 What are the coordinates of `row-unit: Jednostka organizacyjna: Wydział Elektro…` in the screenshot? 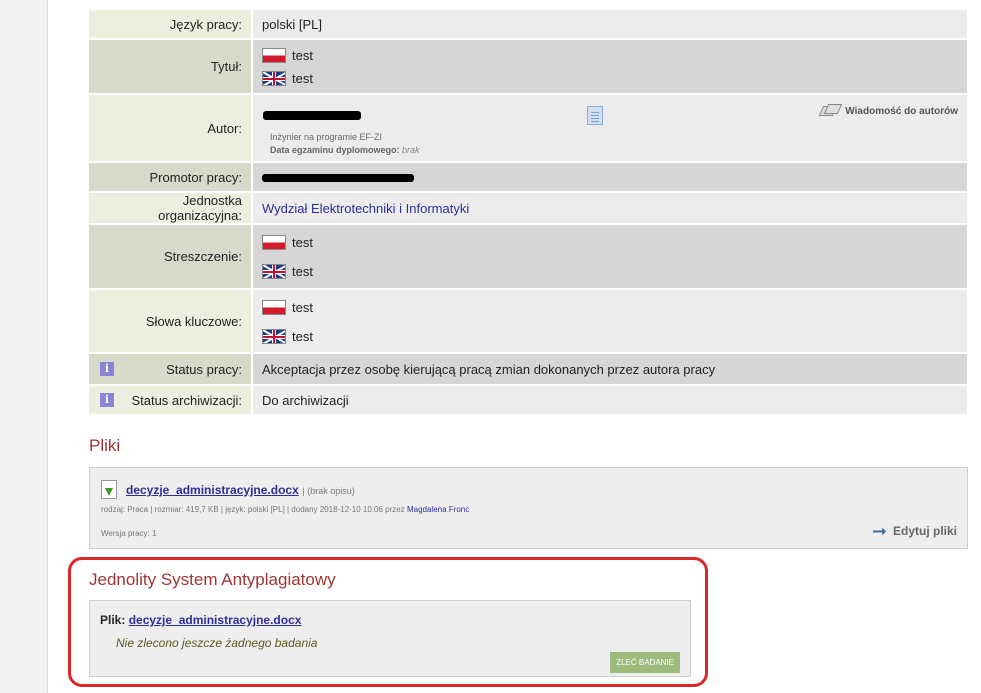 It's located at (528, 208).